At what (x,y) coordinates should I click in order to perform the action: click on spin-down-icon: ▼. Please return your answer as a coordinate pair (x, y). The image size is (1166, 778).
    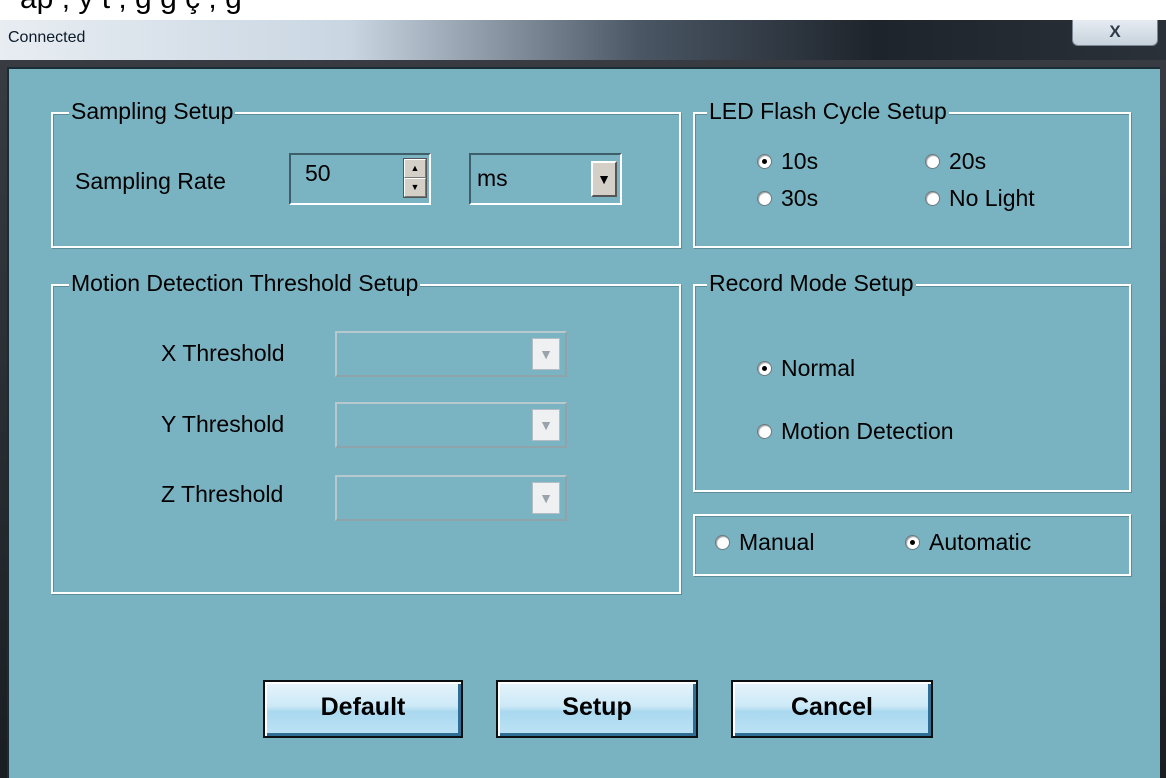
    Looking at the image, I should click on (415, 187).